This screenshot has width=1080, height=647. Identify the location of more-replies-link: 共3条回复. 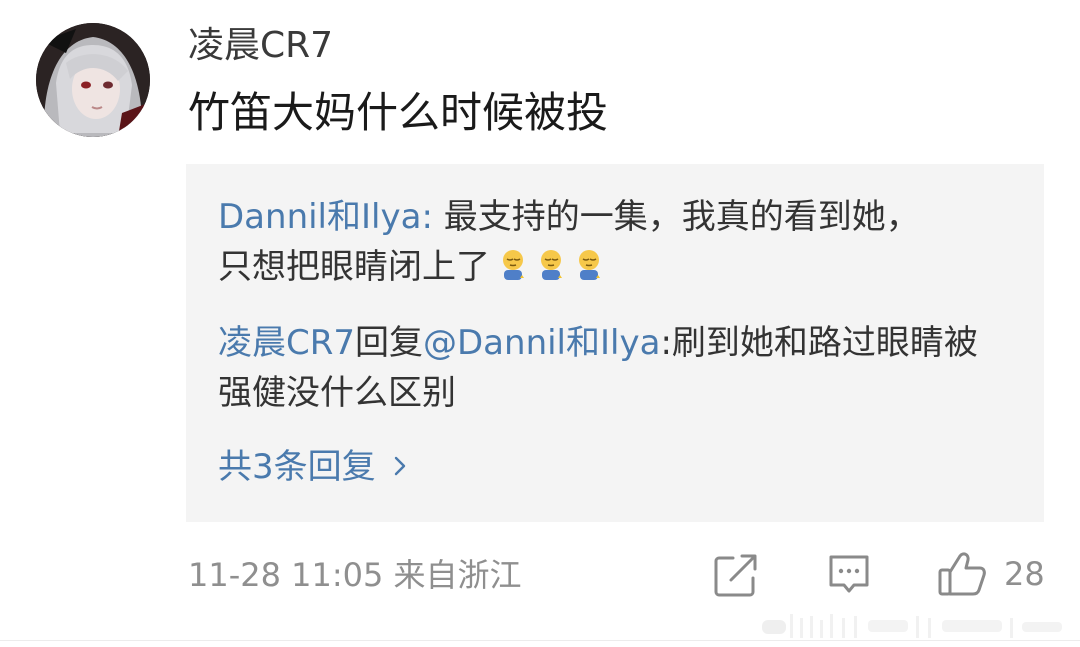
(314, 467).